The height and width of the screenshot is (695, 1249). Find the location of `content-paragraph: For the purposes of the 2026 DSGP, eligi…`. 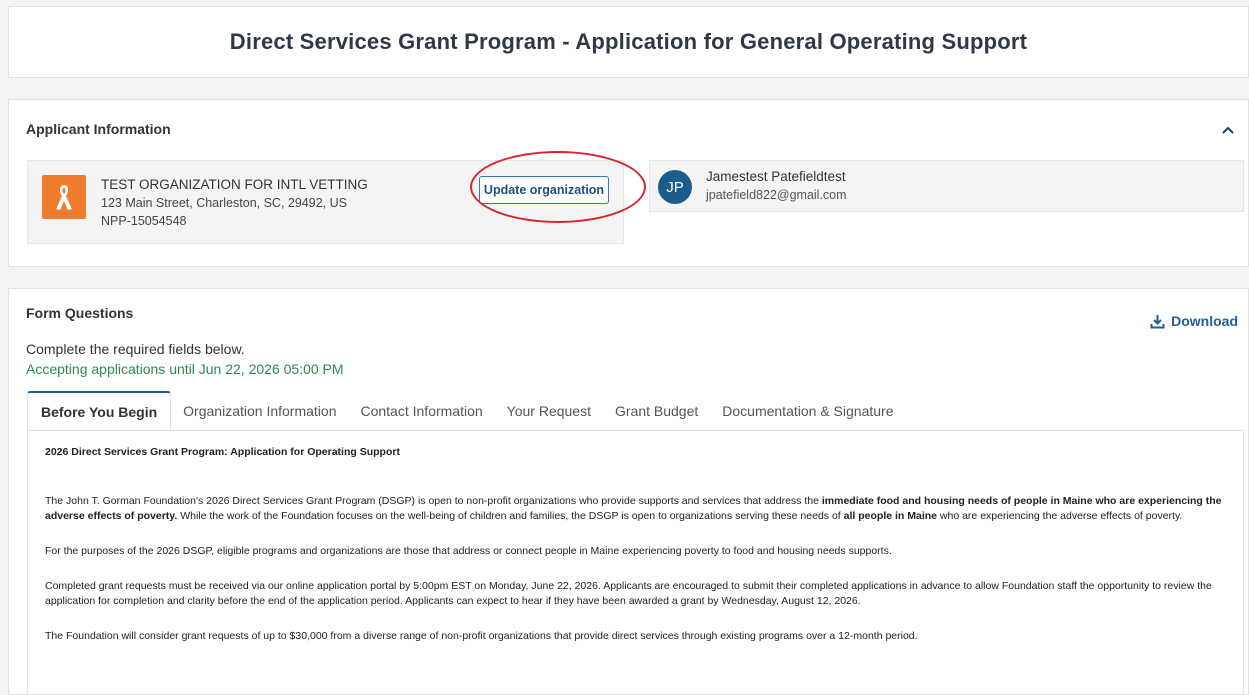

content-paragraph: For the purposes of the 2026 DSGP, eligi… is located at coordinates (468, 551).